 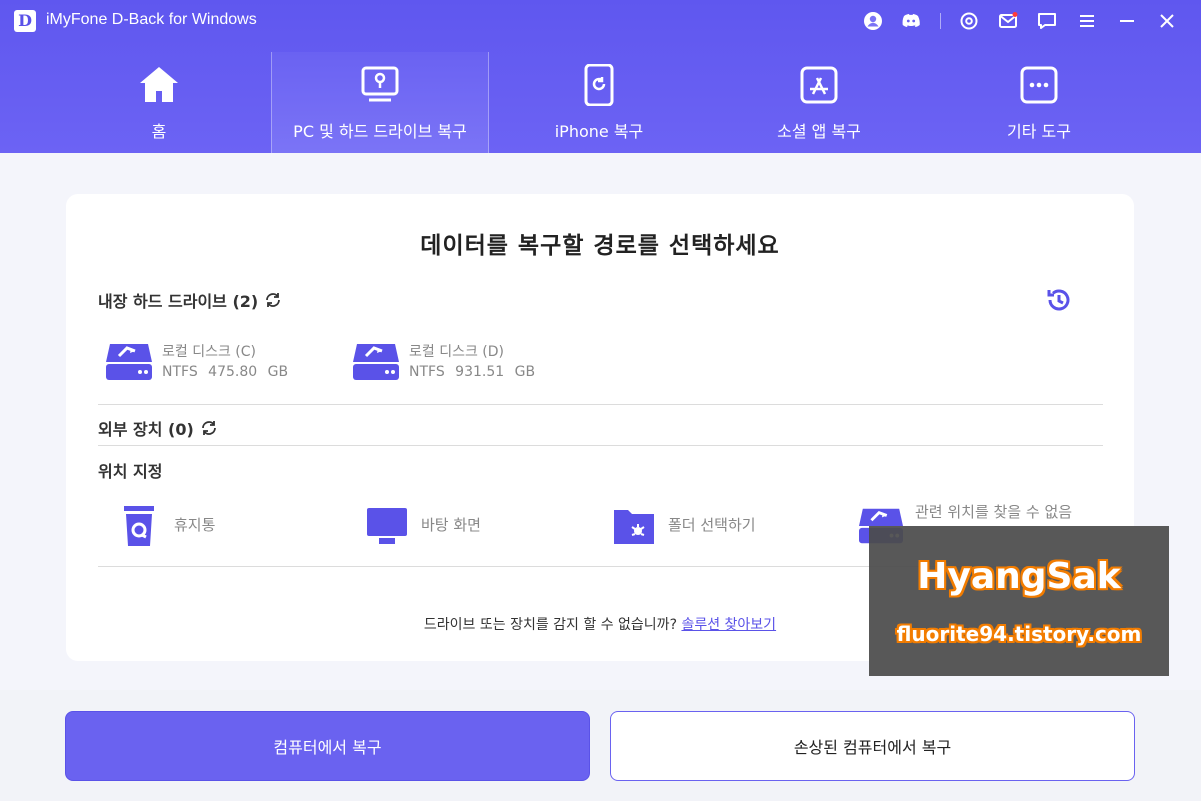 What do you see at coordinates (195, 525) in the screenshot?
I see `location-label: 휴지통` at bounding box center [195, 525].